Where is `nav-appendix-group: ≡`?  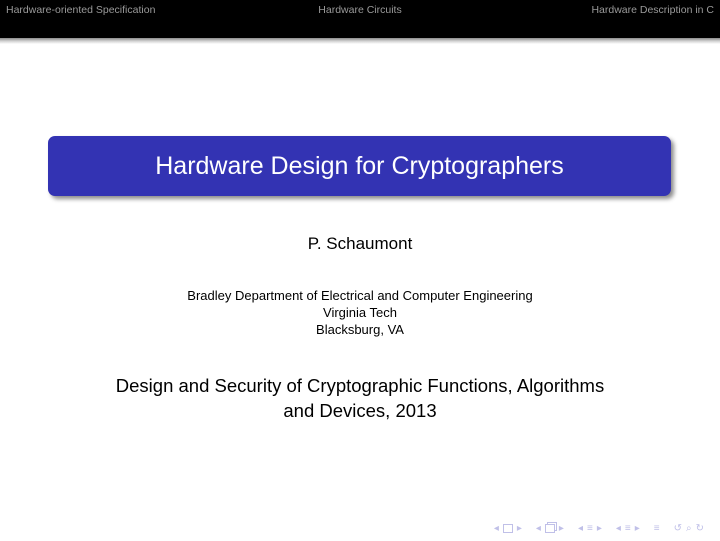 nav-appendix-group: ≡ is located at coordinates (657, 528).